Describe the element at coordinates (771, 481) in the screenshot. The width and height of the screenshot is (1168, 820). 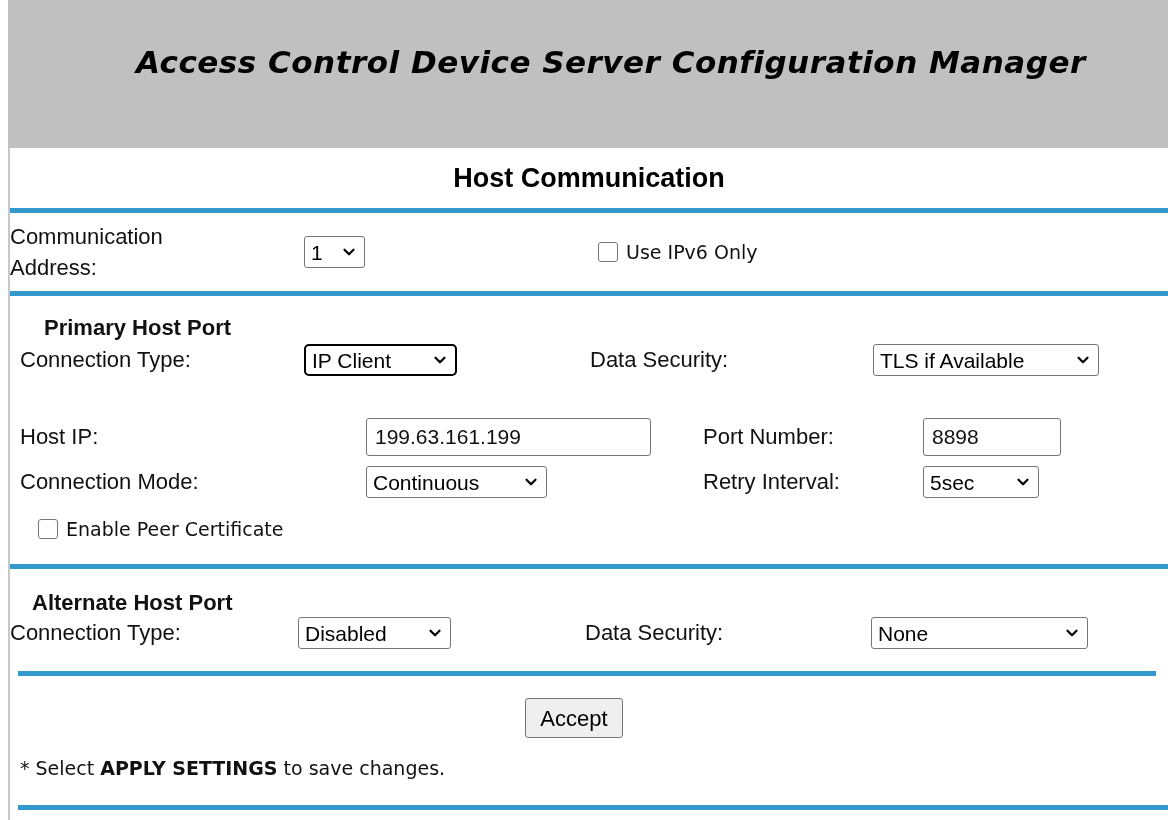
I see `field-label: Retry Interval:` at that location.